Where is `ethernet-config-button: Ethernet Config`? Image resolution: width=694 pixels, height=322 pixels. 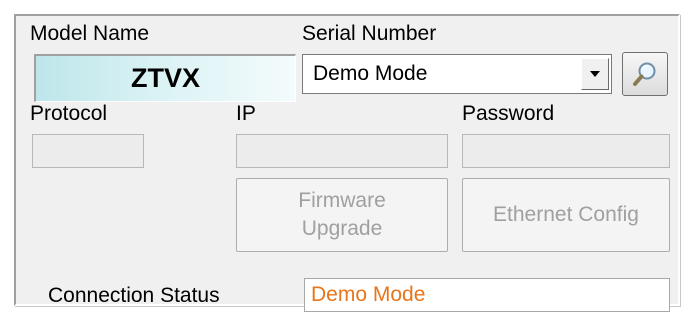 ethernet-config-button: Ethernet Config is located at coordinates (566, 215).